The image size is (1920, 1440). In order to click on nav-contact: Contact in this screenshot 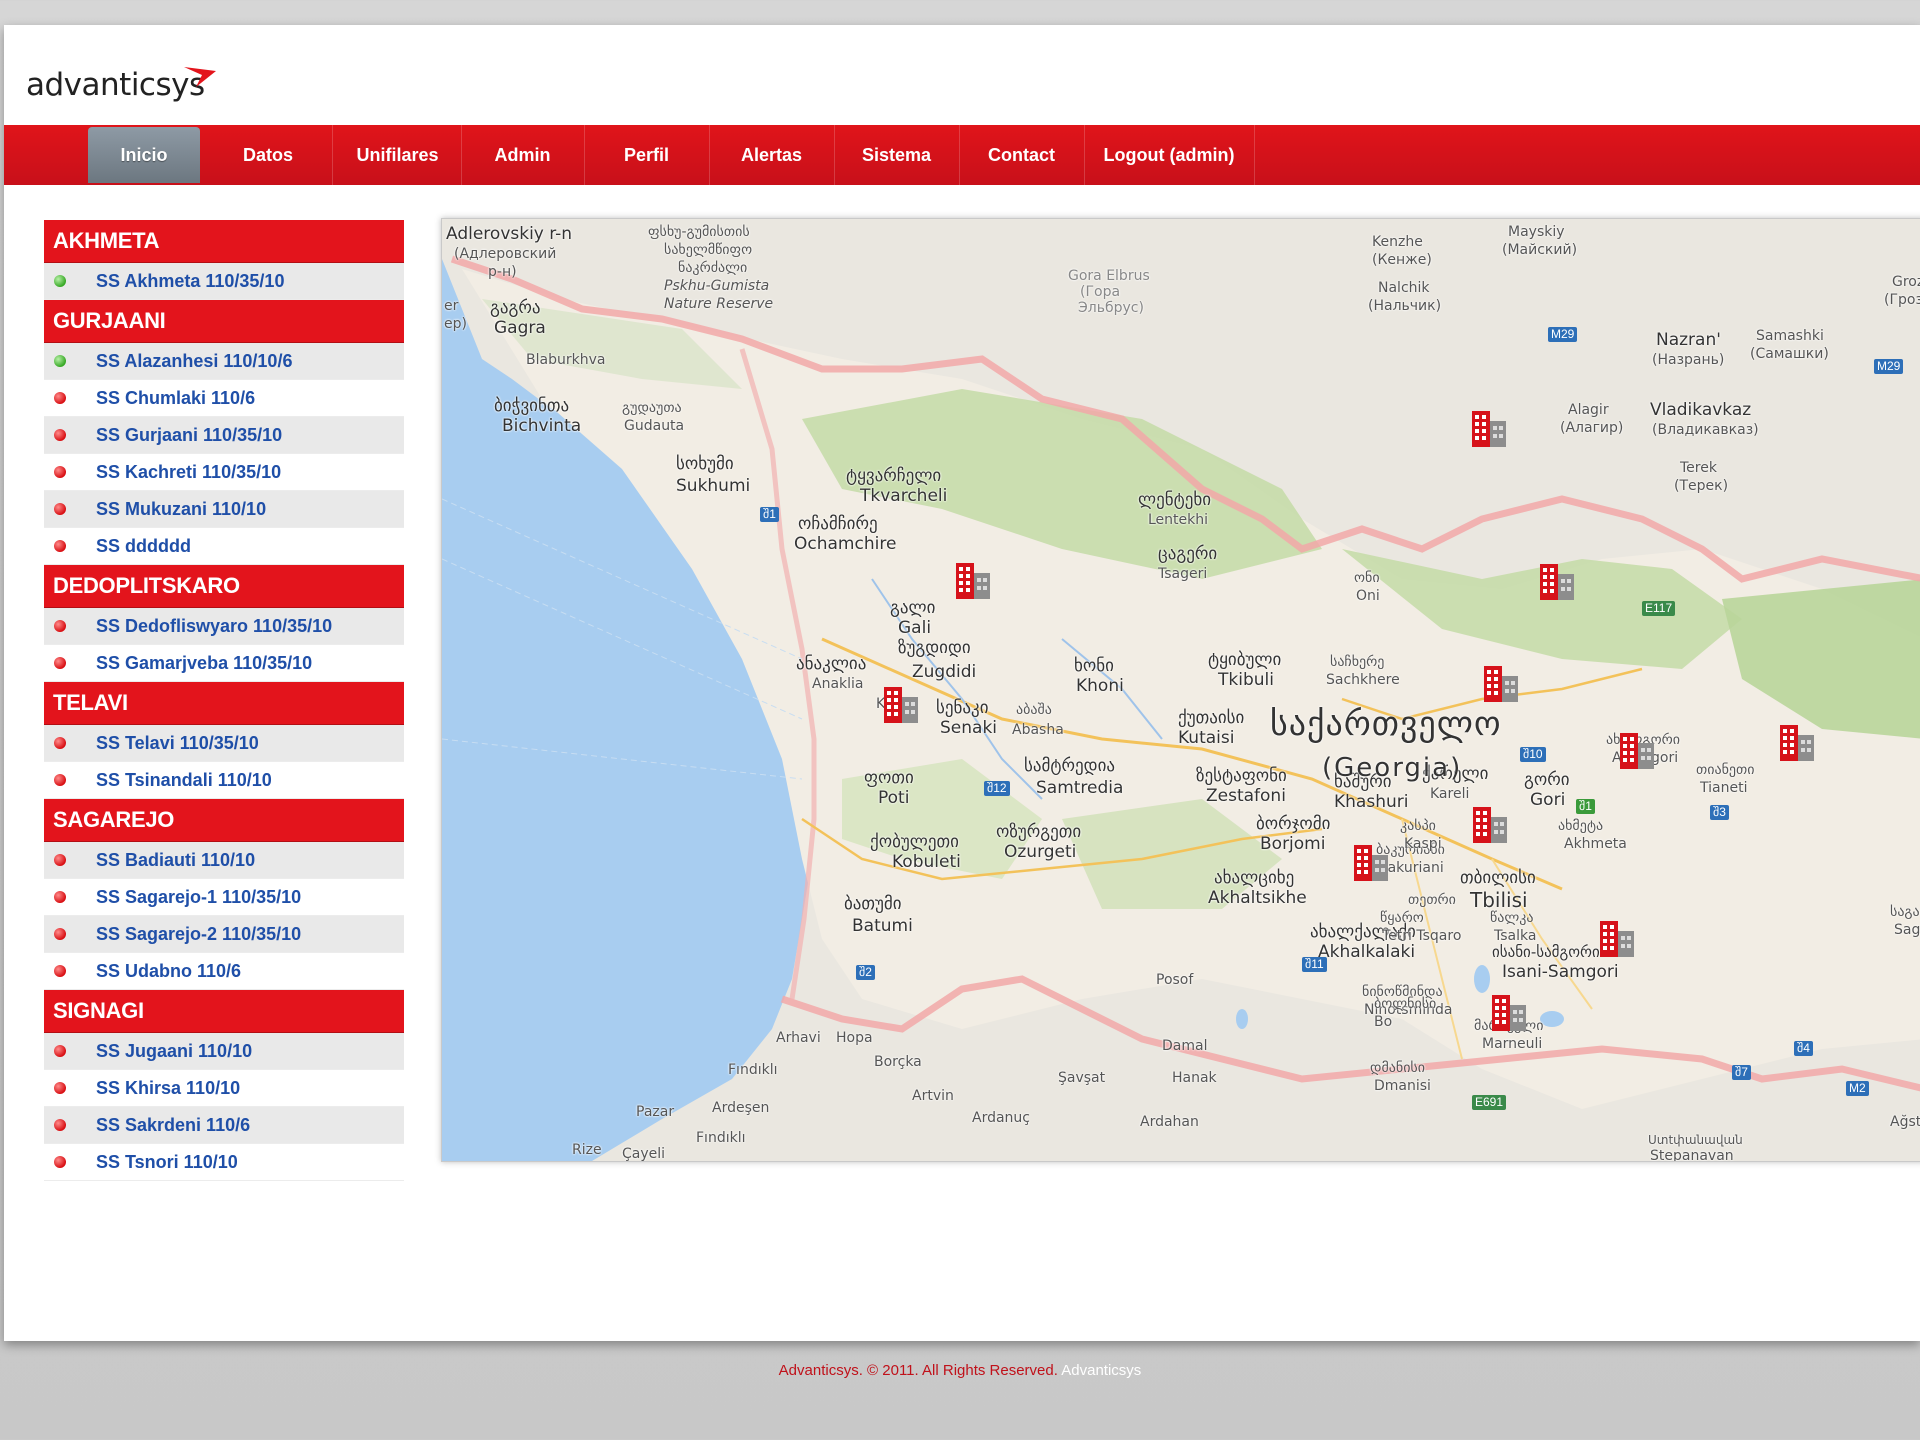, I will do `click(1022, 155)`.